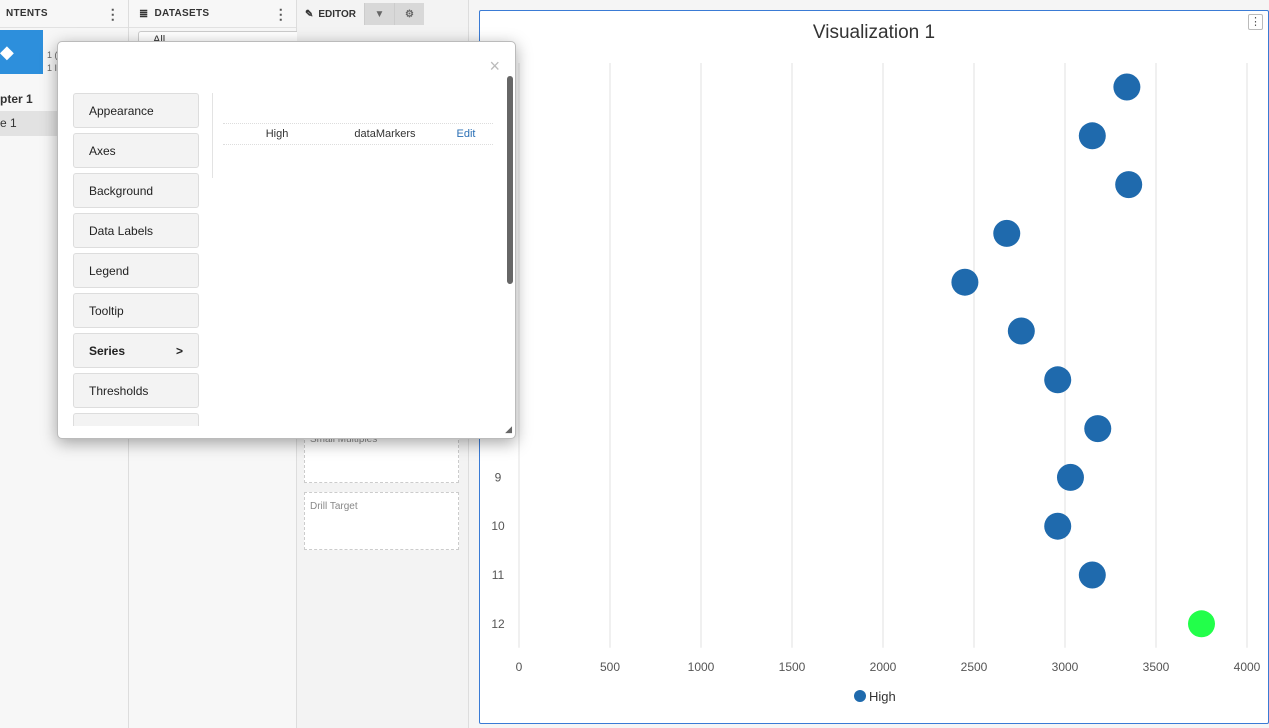  Describe the element at coordinates (136, 350) in the screenshot. I see `menu-item-series: Series >` at that location.